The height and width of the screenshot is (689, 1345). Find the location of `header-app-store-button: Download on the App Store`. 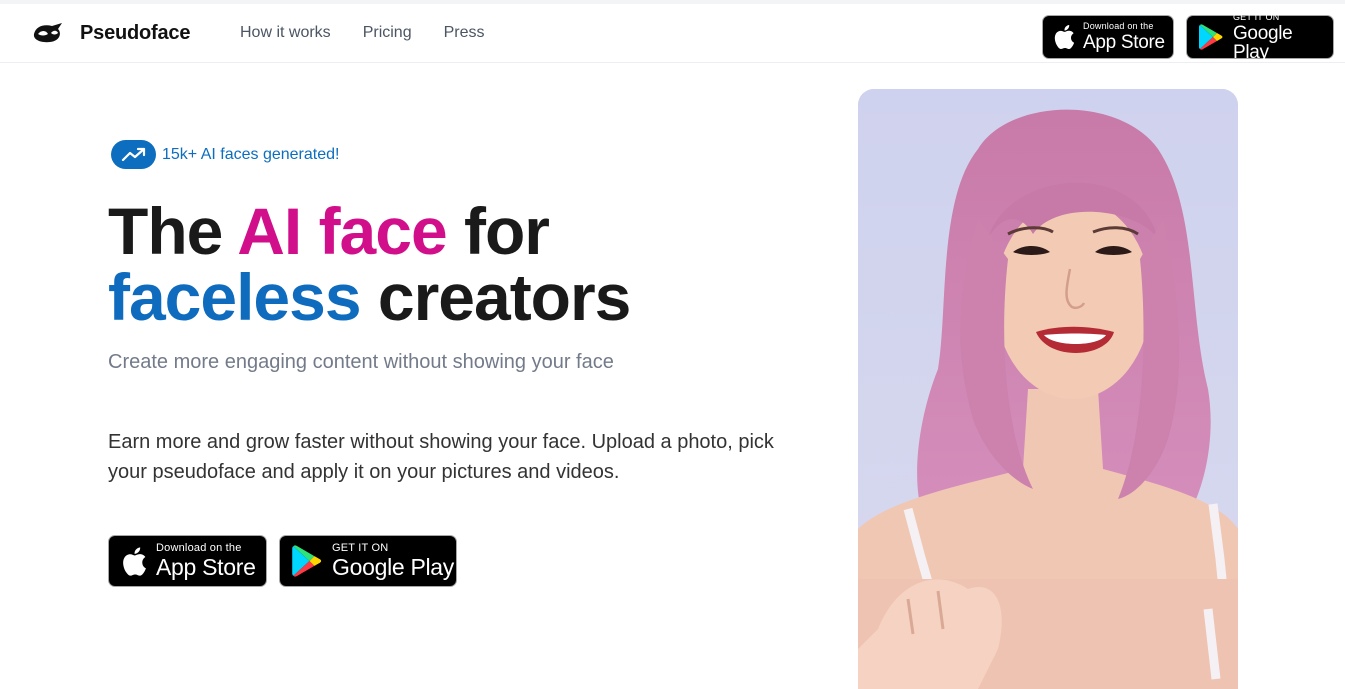

header-app-store-button: Download on the App Store is located at coordinates (1108, 37).